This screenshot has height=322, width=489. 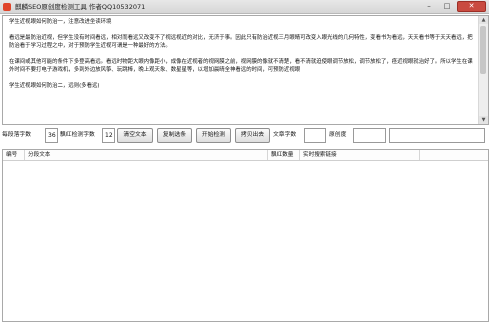 What do you see at coordinates (135, 135) in the screenshot?
I see `clear-text-button: 清空文本` at bounding box center [135, 135].